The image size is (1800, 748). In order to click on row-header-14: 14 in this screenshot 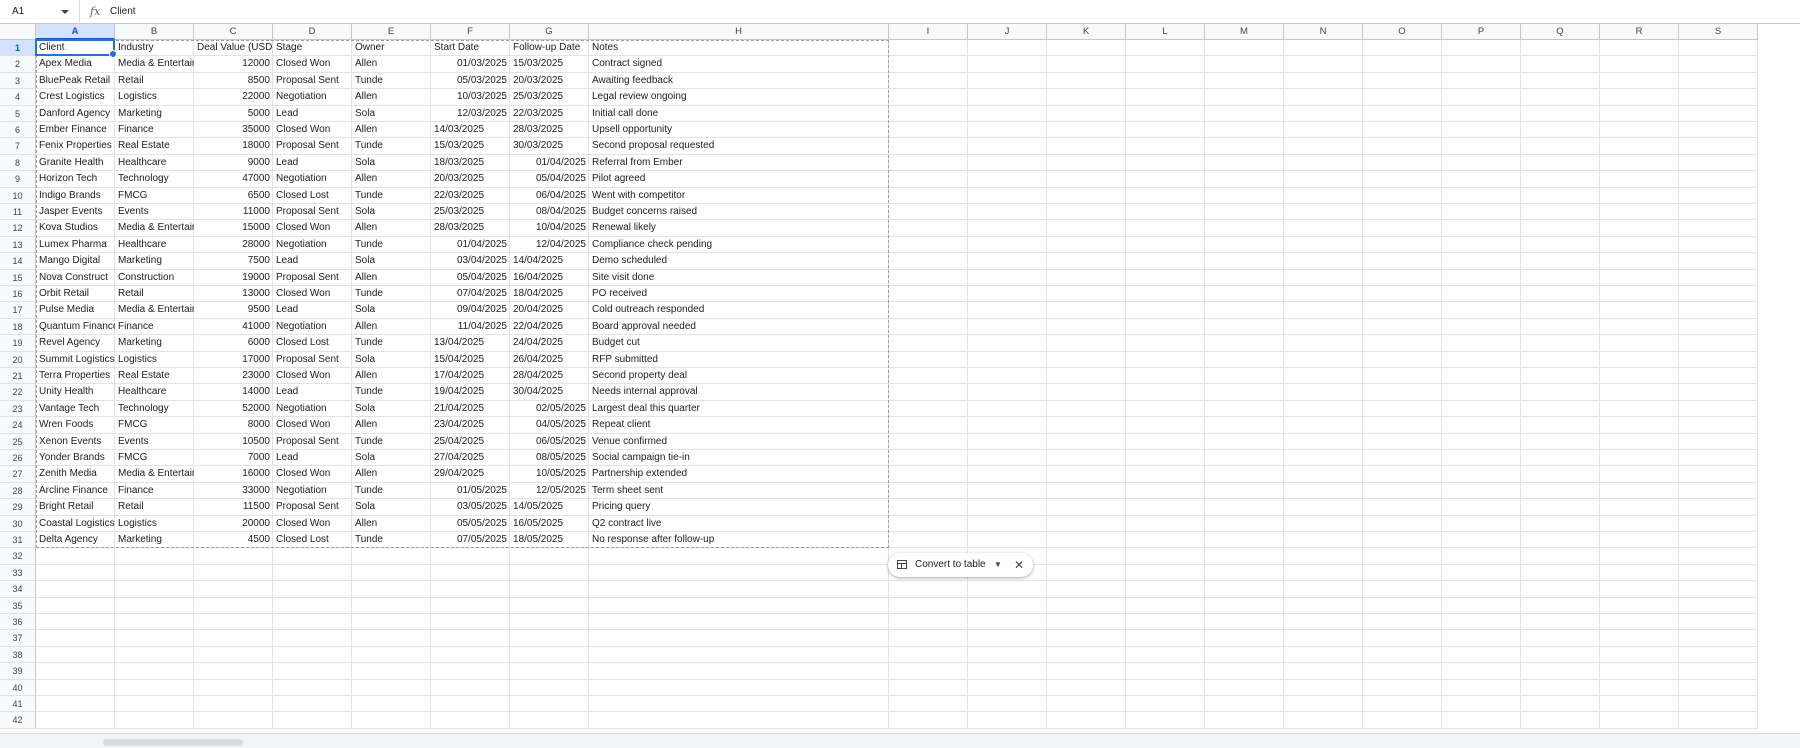, I will do `click(18, 261)`.